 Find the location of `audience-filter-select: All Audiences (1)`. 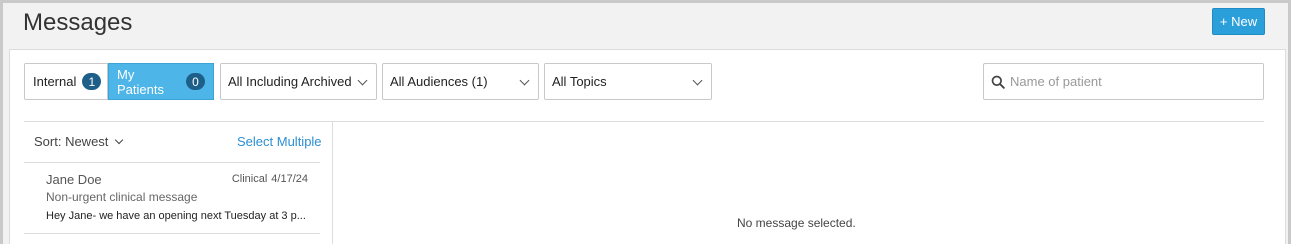

audience-filter-select: All Audiences (1) is located at coordinates (460, 81).